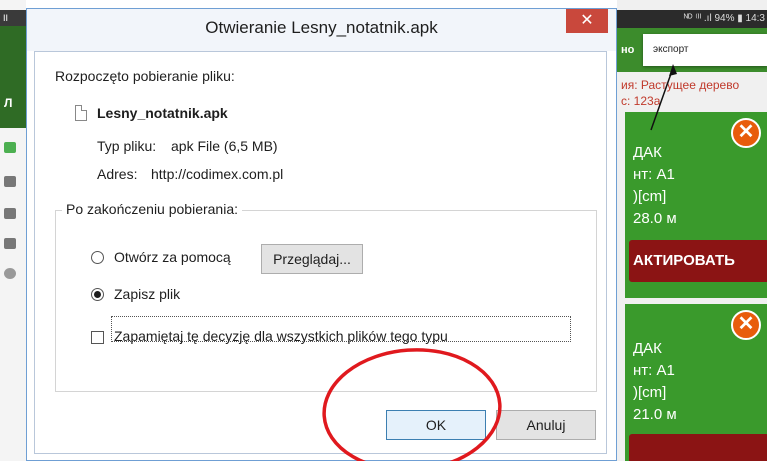  What do you see at coordinates (412, 404) in the screenshot?
I see `annotation-circle` at bounding box center [412, 404].